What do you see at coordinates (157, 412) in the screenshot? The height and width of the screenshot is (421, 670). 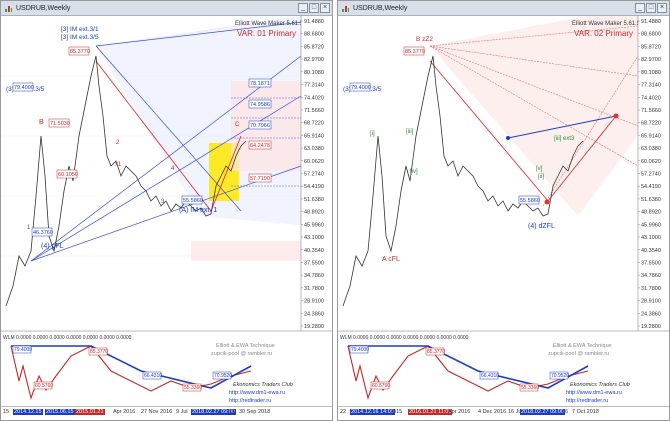 I see `date-label: 27 Nov 2016` at bounding box center [157, 412].